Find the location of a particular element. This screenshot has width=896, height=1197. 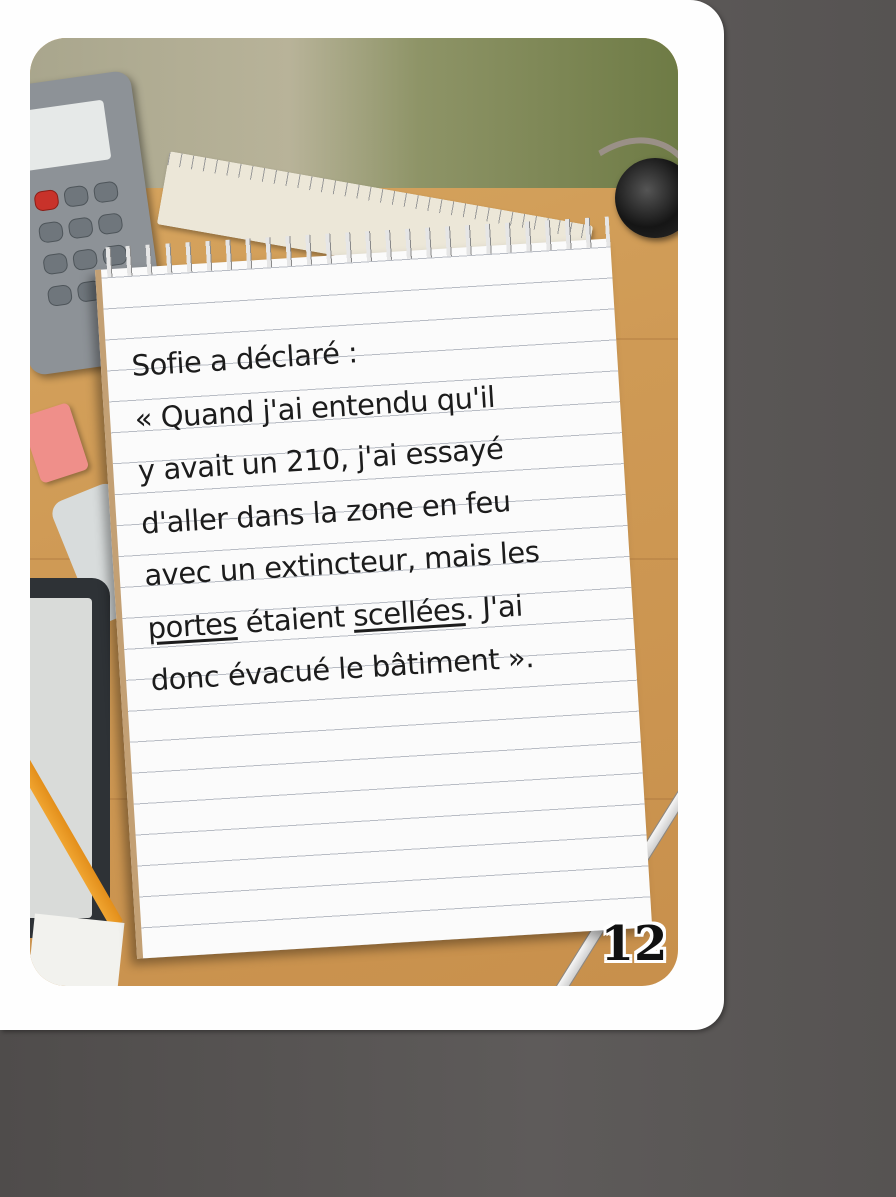

underlined-keyword: portes is located at coordinates (192, 625).